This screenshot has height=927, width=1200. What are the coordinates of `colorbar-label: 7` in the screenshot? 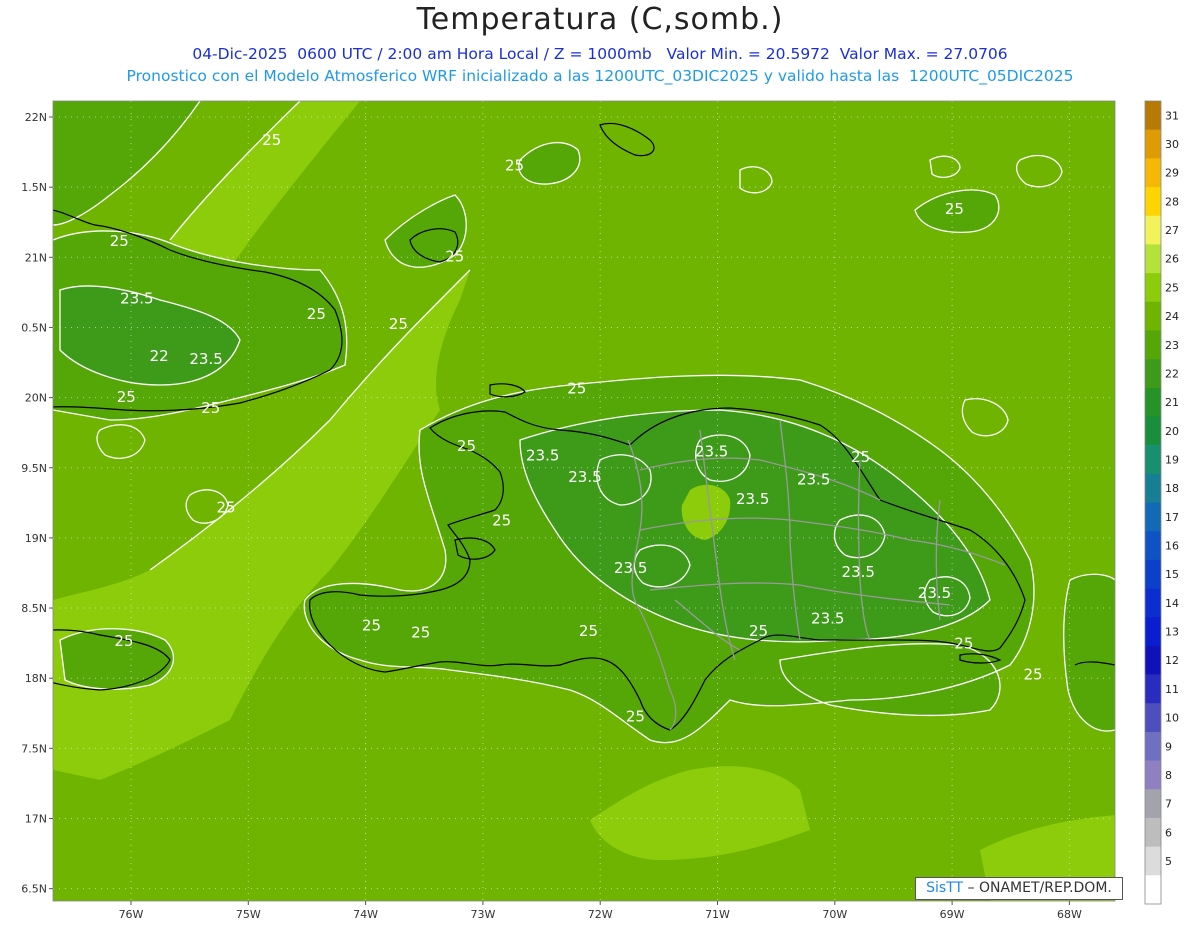 It's located at (1168, 804).